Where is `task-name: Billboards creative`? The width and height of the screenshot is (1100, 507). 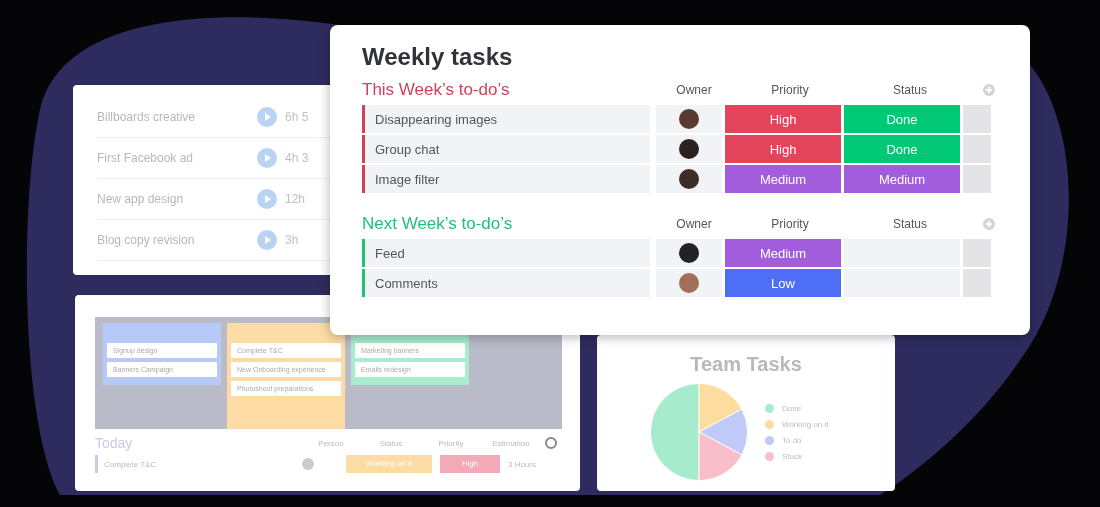 task-name: Billboards creative is located at coordinates (147, 117).